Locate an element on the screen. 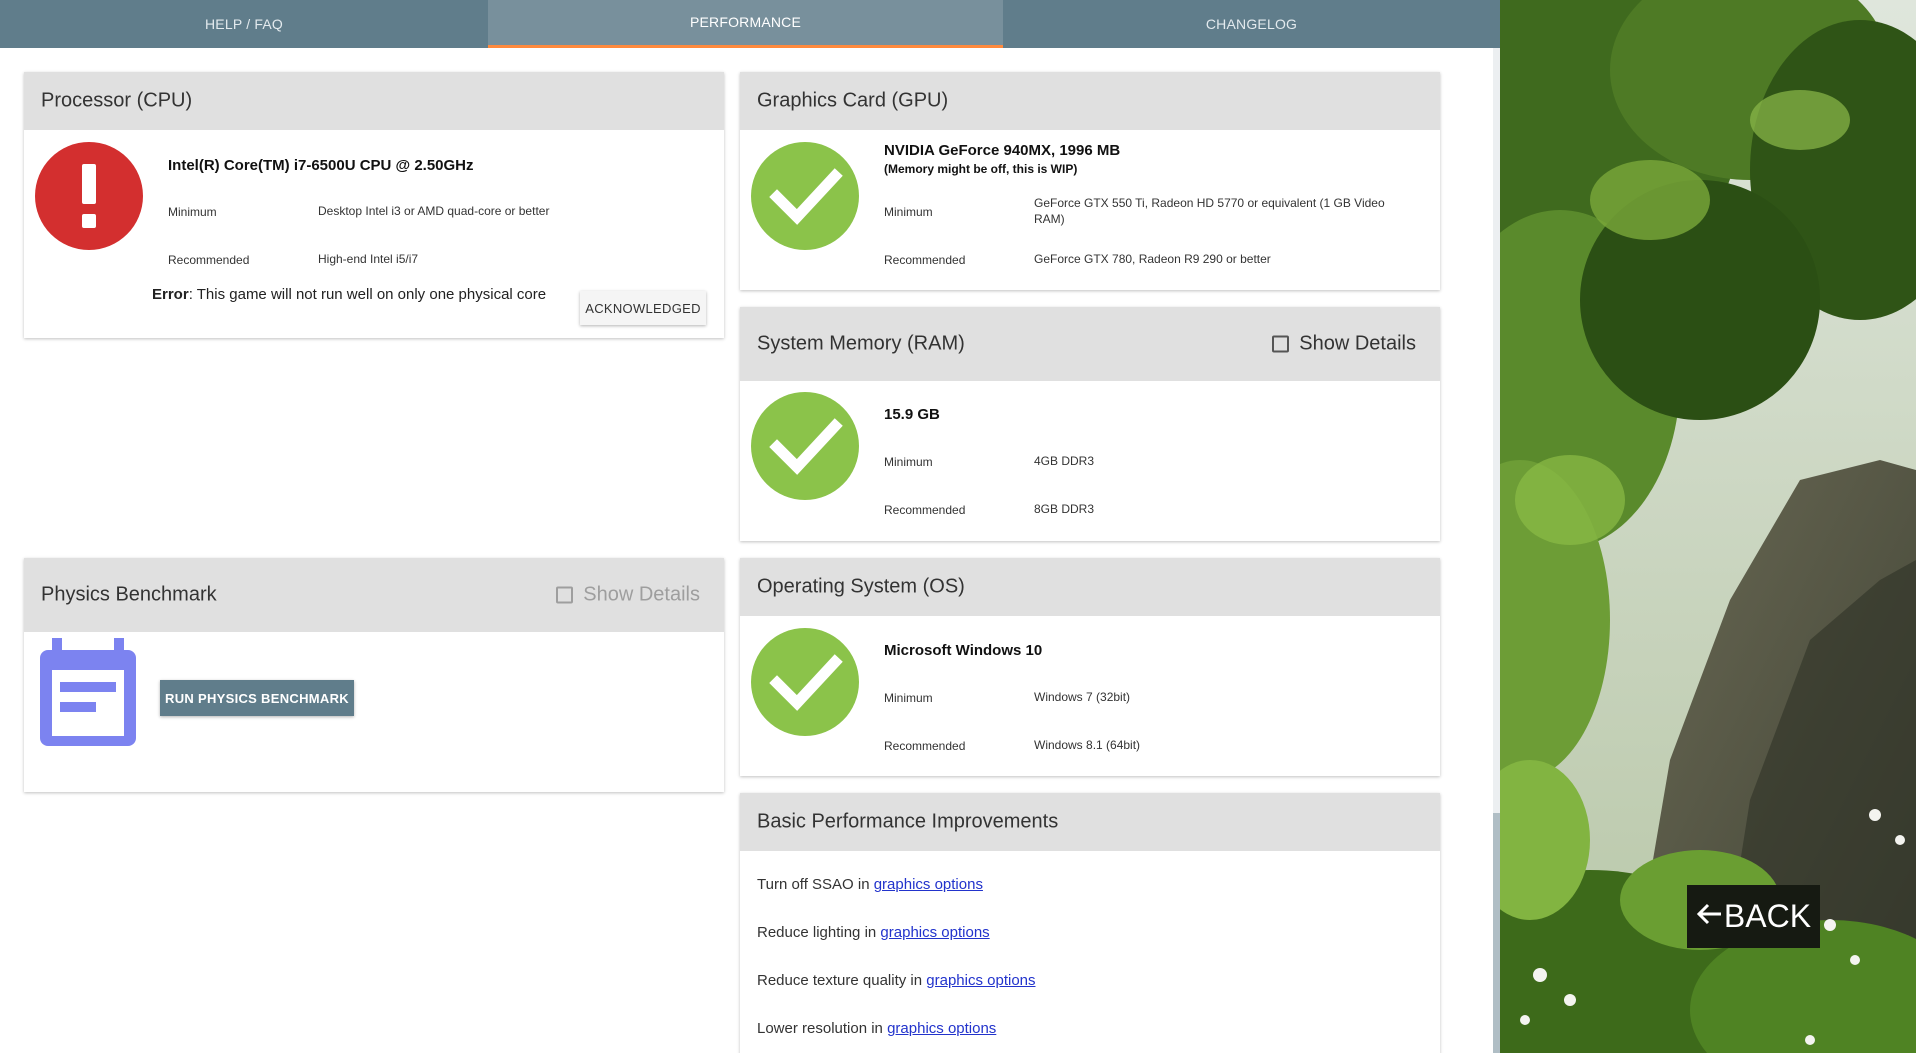  ram-show-details-checkbox is located at coordinates (1281, 344).